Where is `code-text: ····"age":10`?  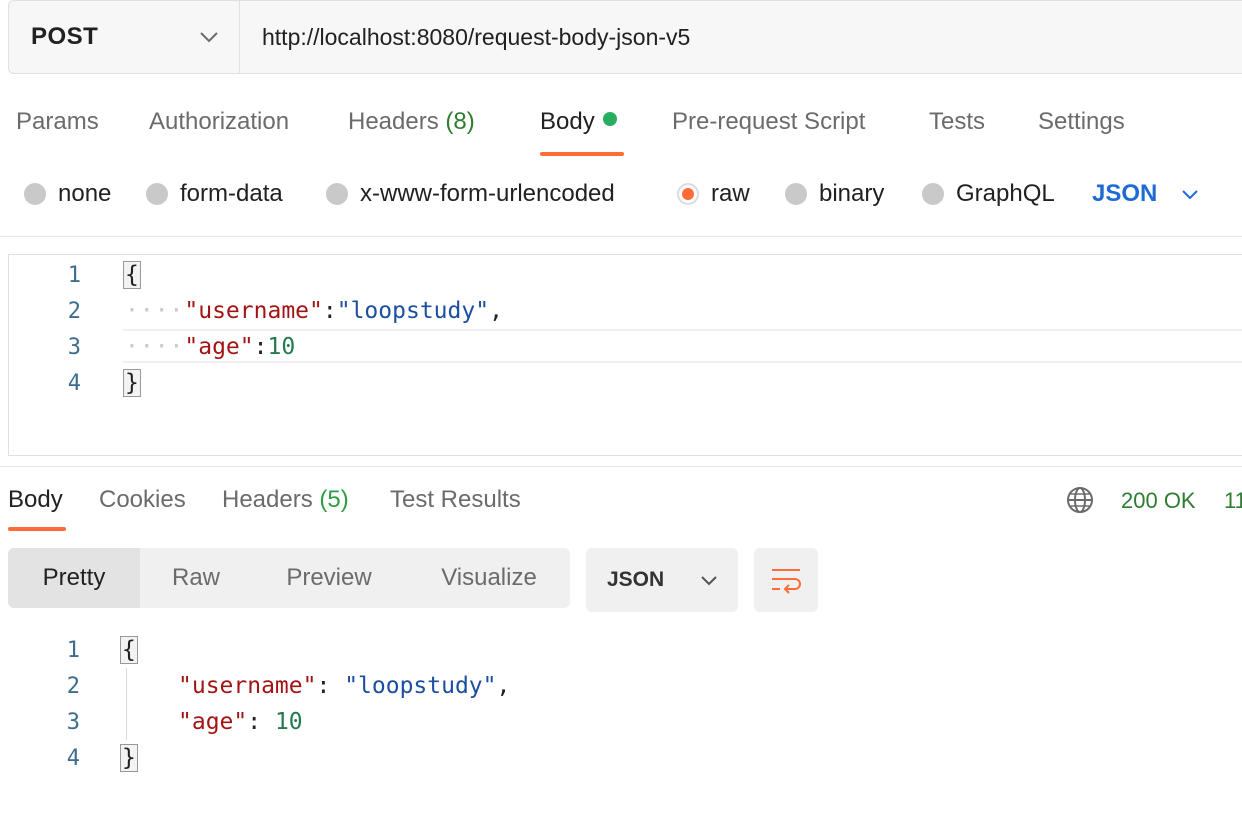 code-text: ····"age":10 is located at coordinates (210, 347).